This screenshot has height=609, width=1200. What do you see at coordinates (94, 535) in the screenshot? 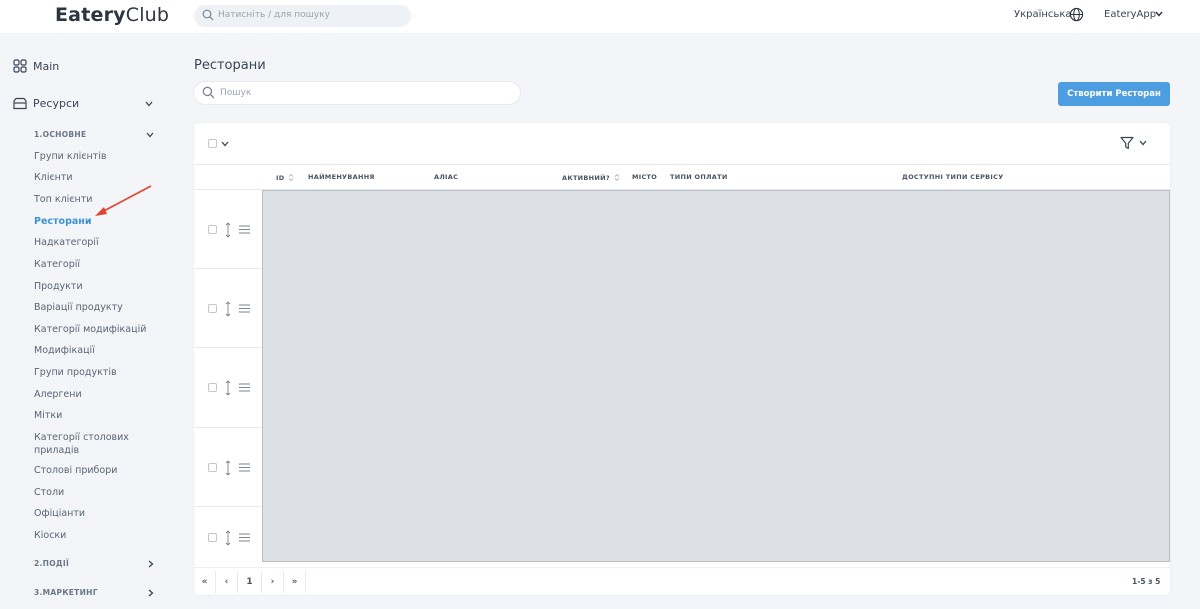
I see `sidebar-item-kiosks: Кіоски` at bounding box center [94, 535].